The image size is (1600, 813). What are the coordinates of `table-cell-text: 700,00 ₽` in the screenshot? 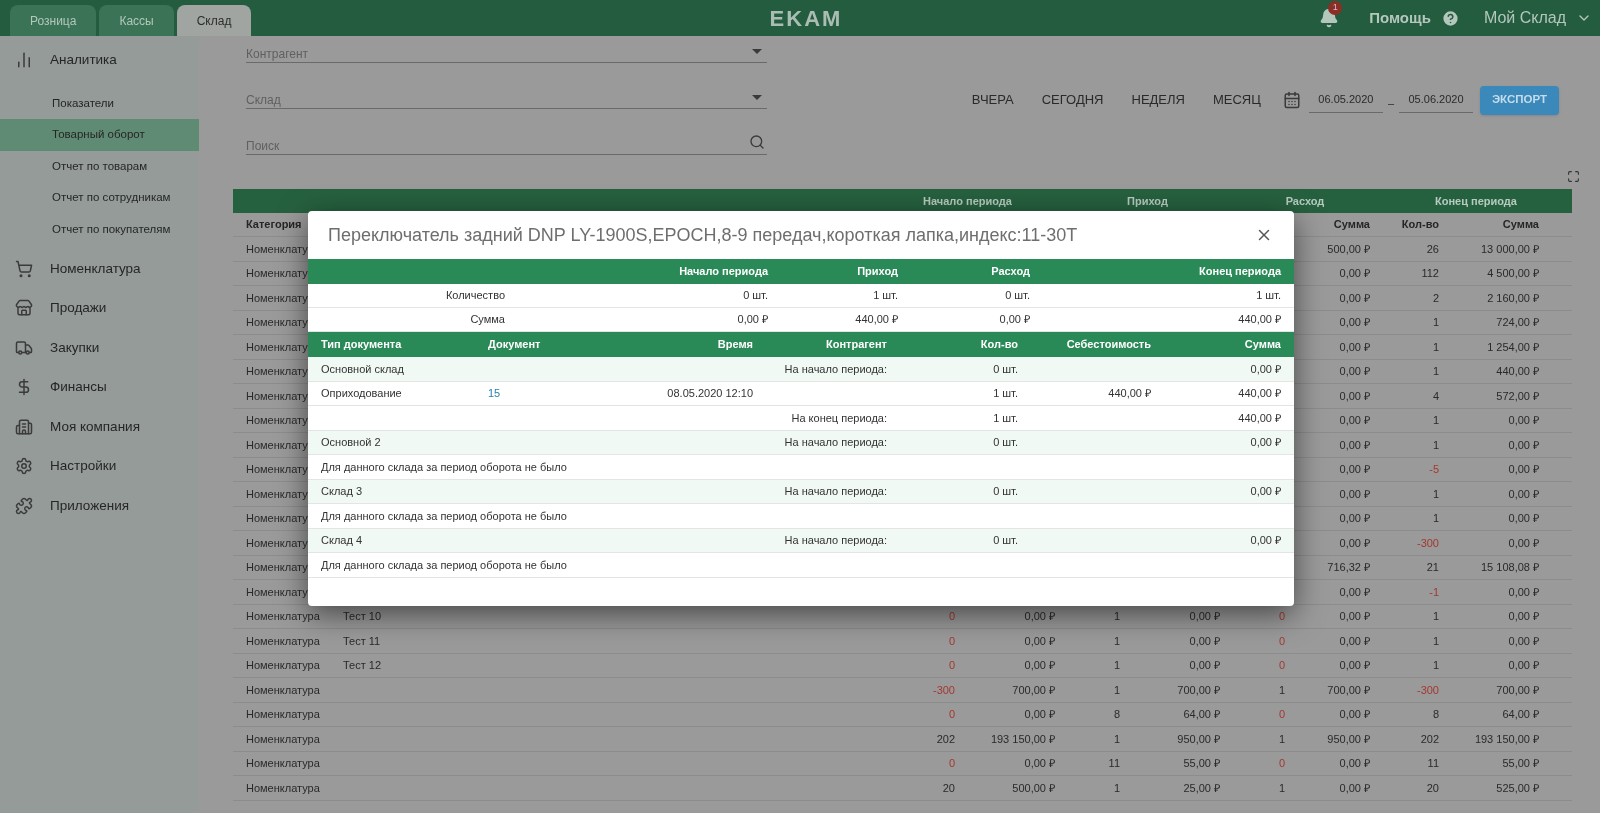 It's located at (1348, 690).